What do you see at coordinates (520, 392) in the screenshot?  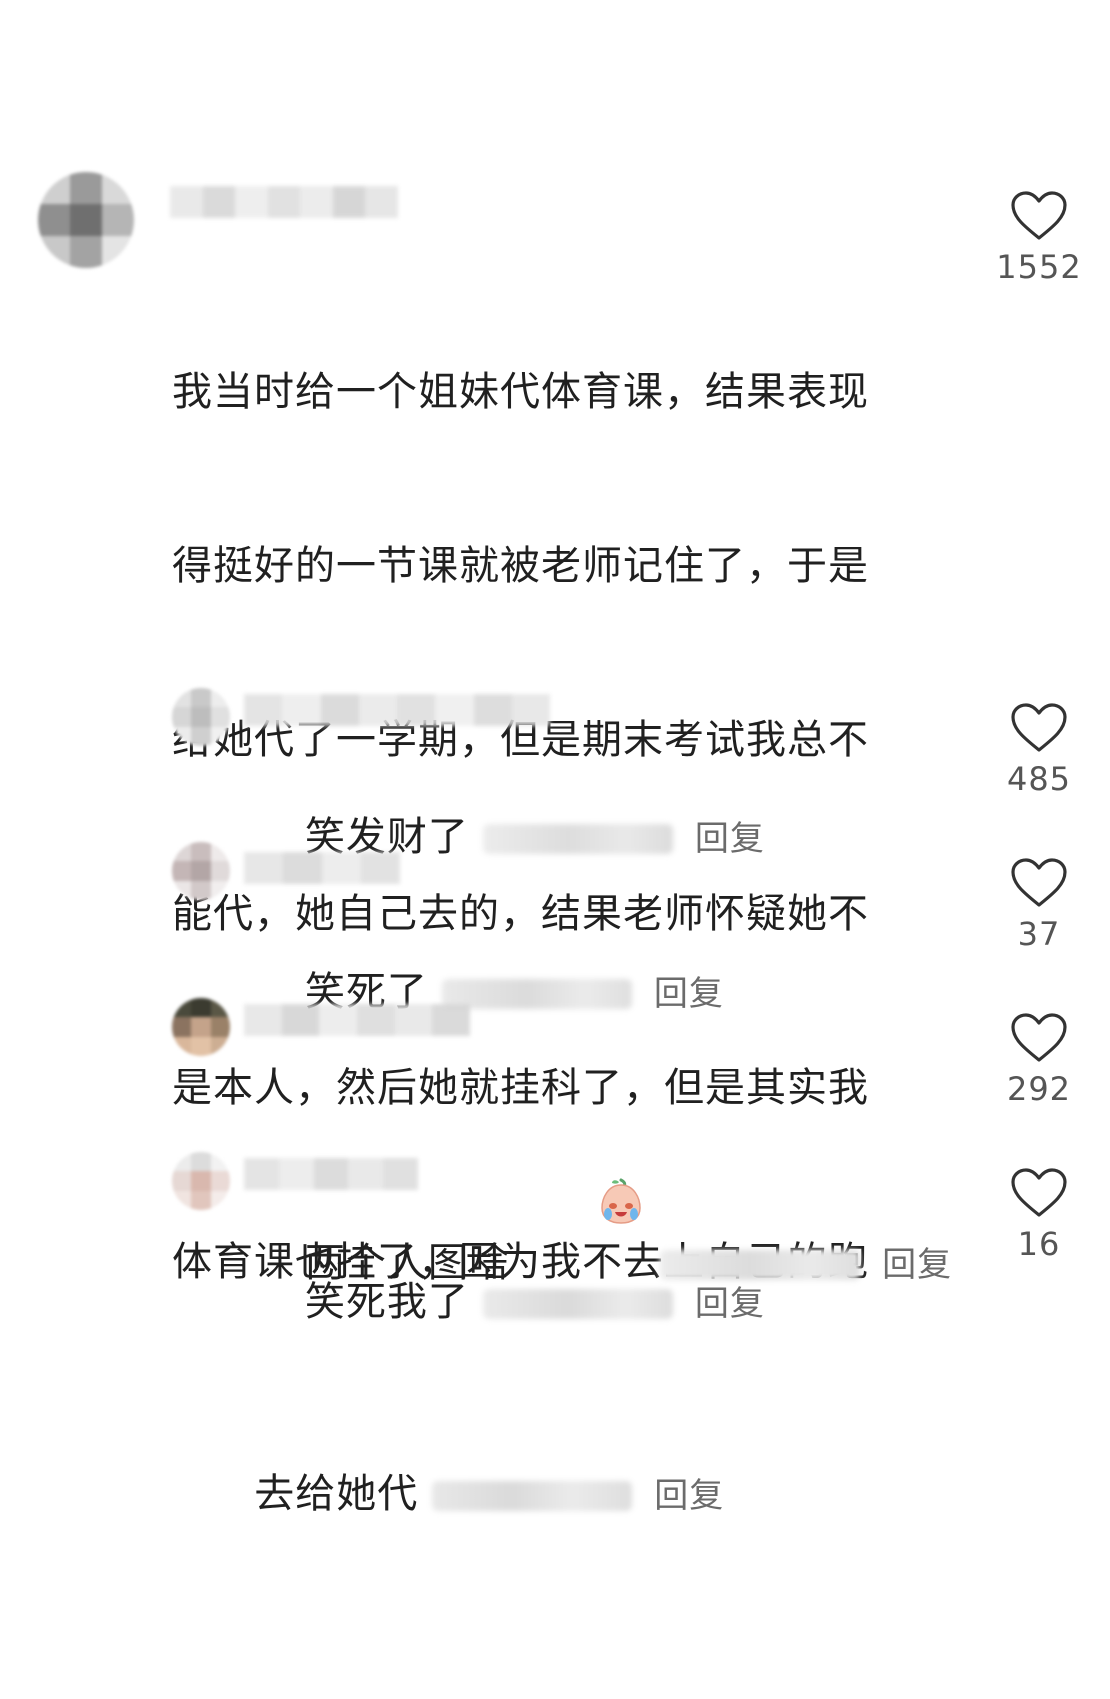 I see `comment-line: 我当时给一个姐妹代体育课，结果表现` at bounding box center [520, 392].